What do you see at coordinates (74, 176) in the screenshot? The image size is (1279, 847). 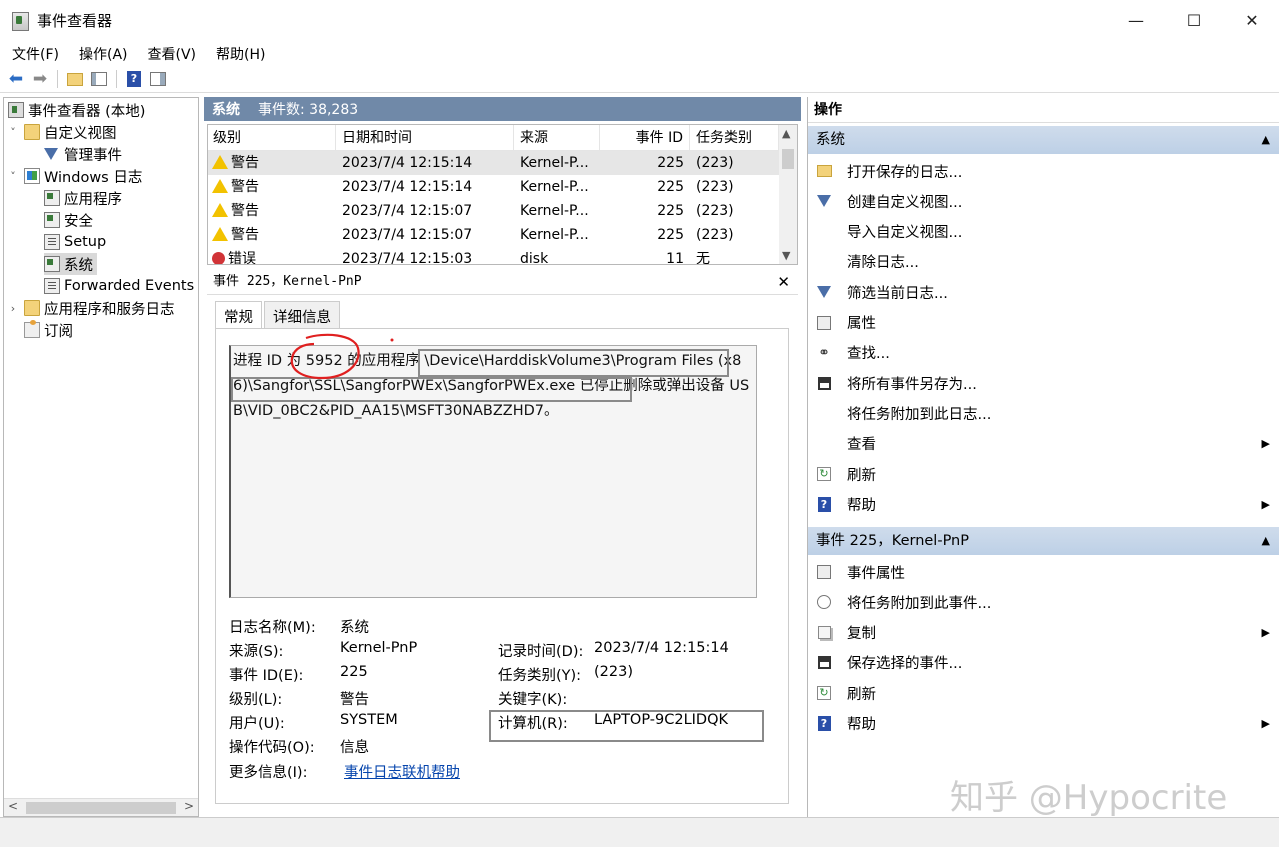 I see `tree-windows-logs: ˅ Windows 日志` at bounding box center [74, 176].